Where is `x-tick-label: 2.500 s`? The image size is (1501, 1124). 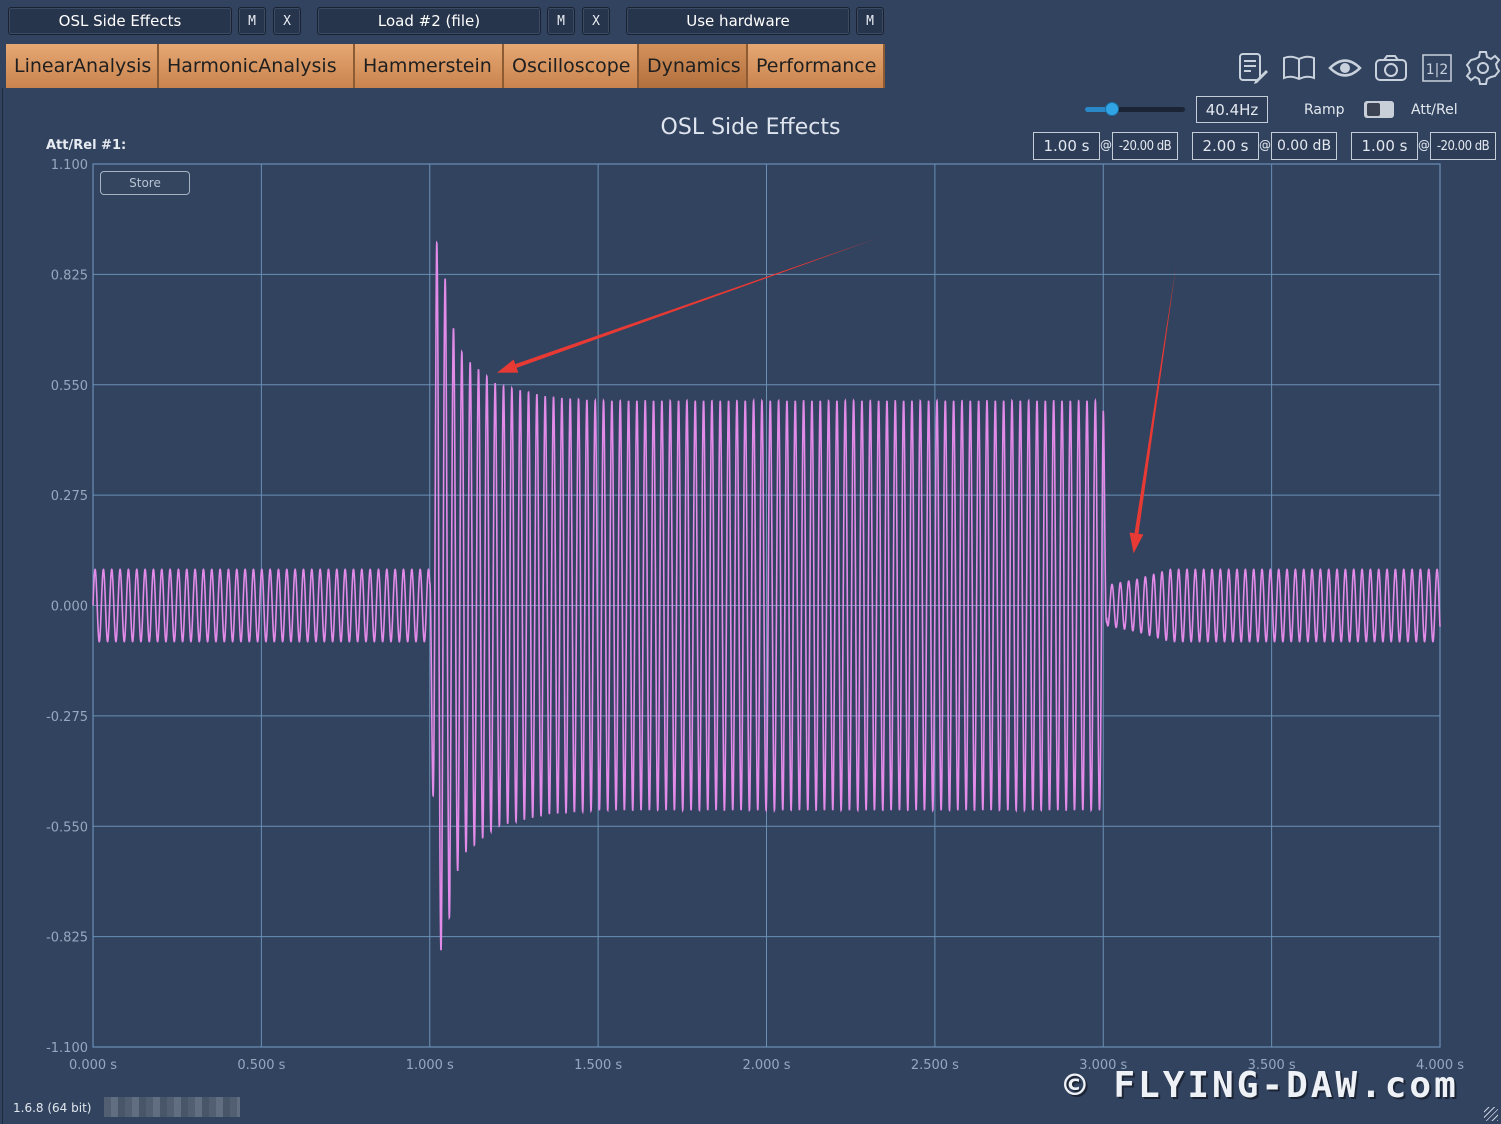 x-tick-label: 2.500 s is located at coordinates (935, 1065).